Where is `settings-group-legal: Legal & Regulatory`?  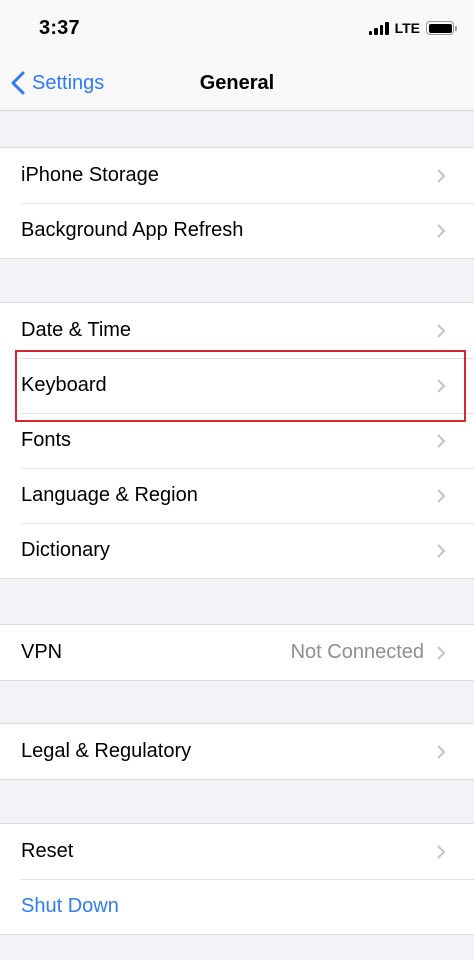
settings-group-legal: Legal & Regulatory is located at coordinates (237, 751).